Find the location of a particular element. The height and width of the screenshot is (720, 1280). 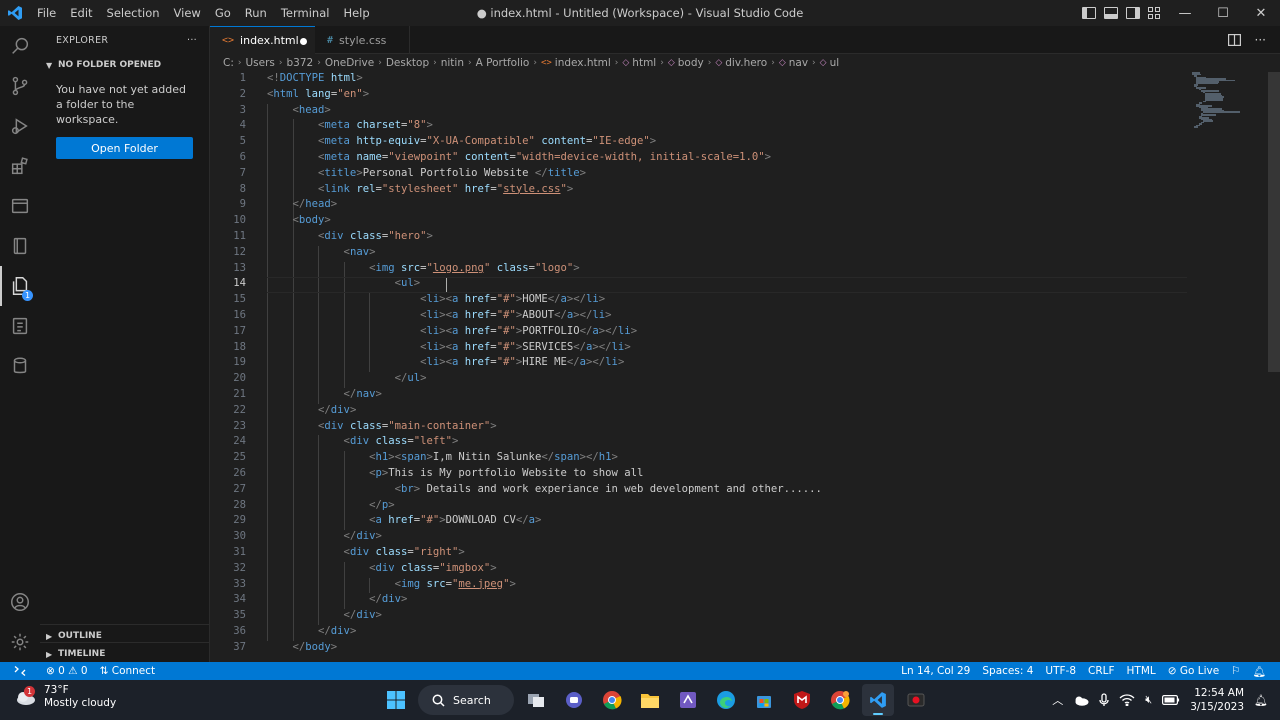

screen-recorder-icon is located at coordinates (916, 700).